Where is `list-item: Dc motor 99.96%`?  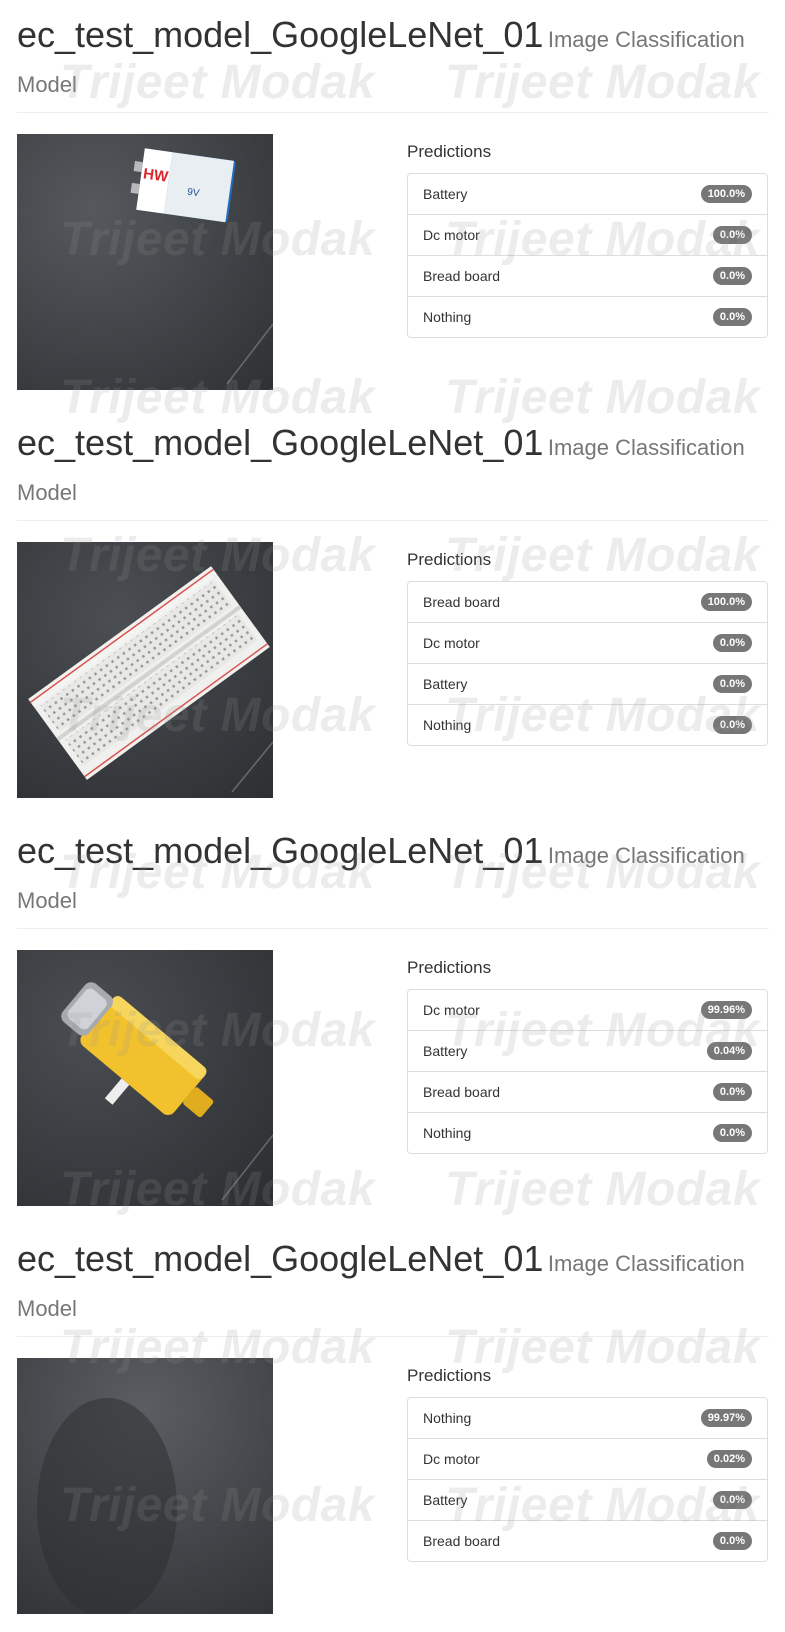 list-item: Dc motor 99.96% is located at coordinates (587, 1010).